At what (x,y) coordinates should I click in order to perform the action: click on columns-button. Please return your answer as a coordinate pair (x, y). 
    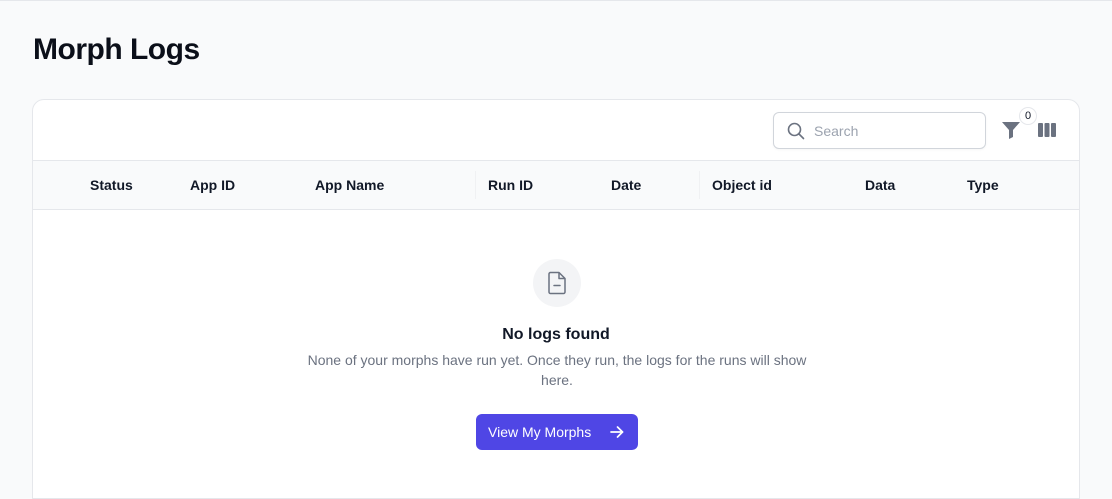
    Looking at the image, I should click on (1047, 130).